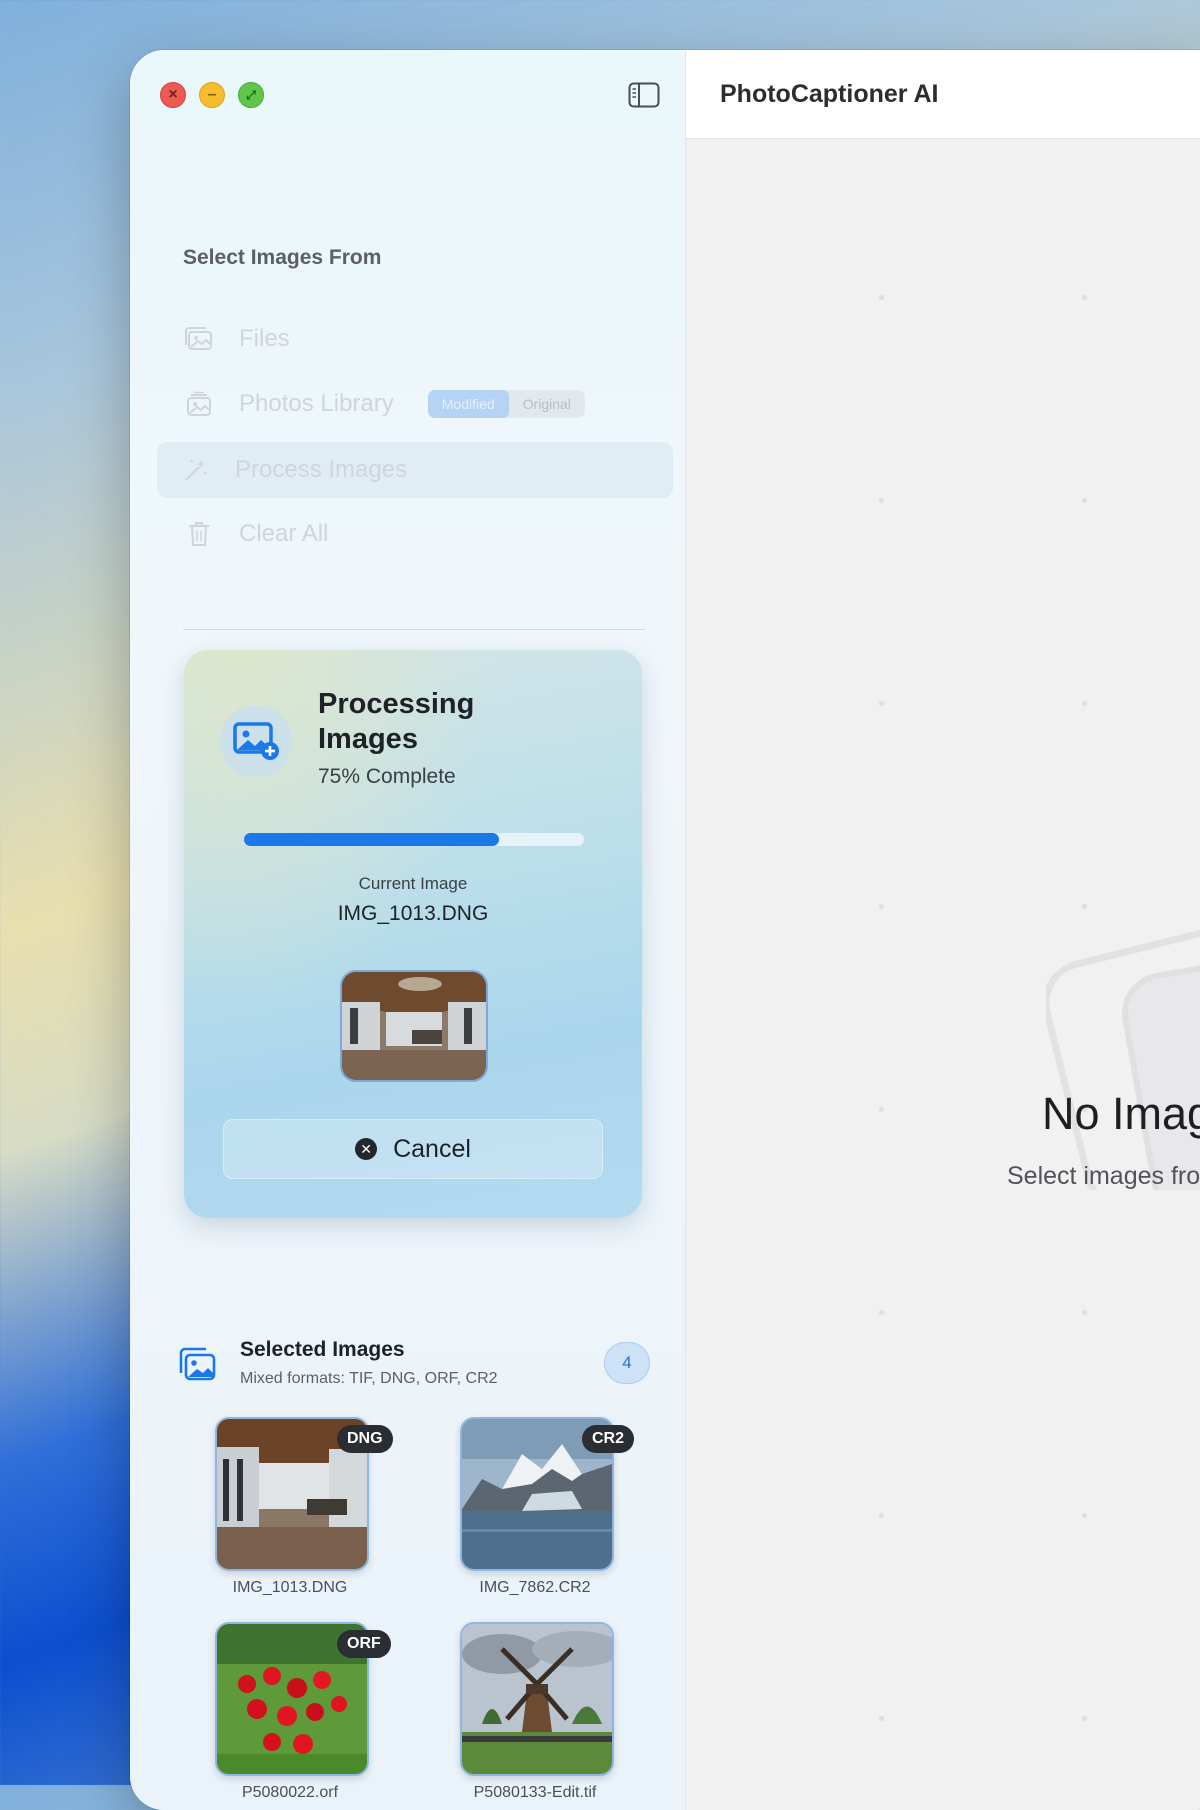 The width and height of the screenshot is (1200, 1810). What do you see at coordinates (282, 257) in the screenshot?
I see `section-title: Select Images From` at bounding box center [282, 257].